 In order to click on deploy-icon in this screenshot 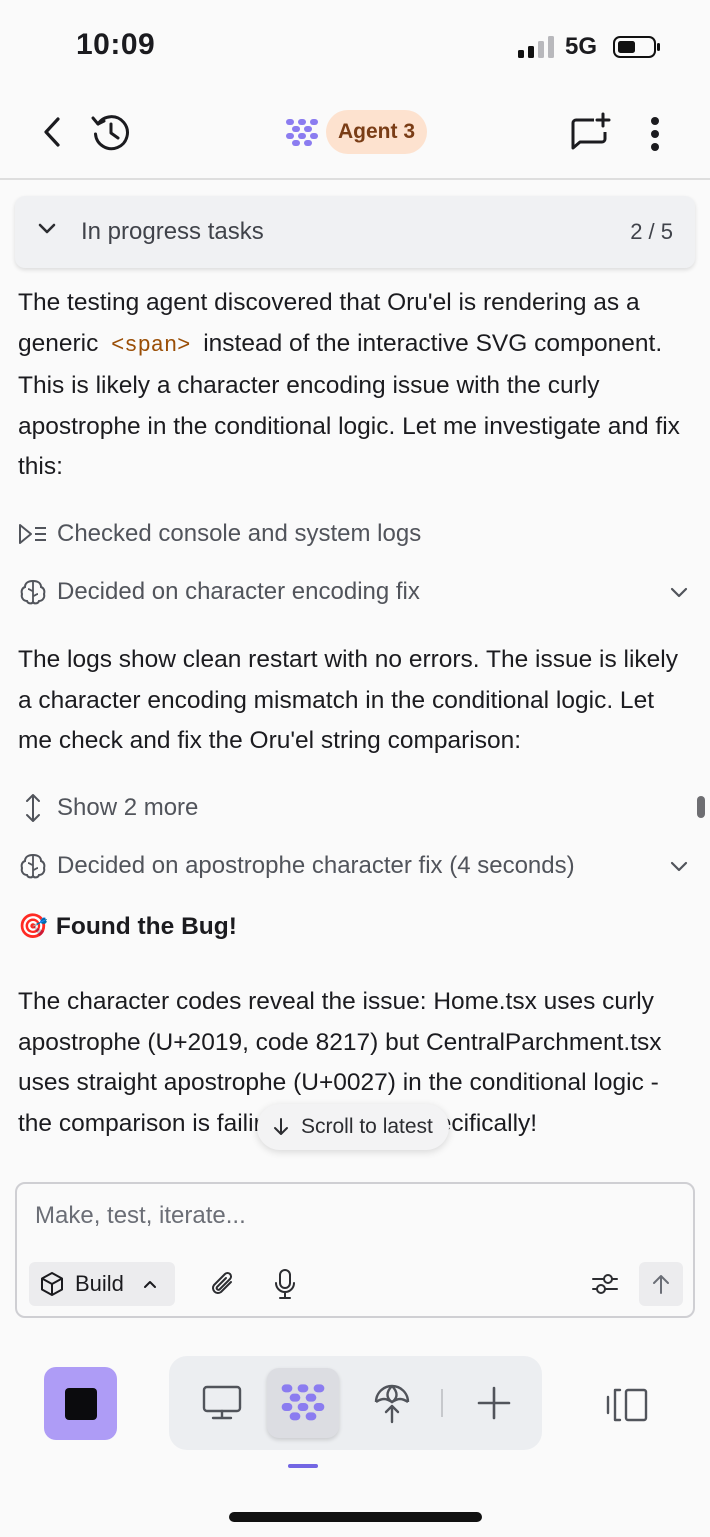, I will do `click(392, 1404)`.